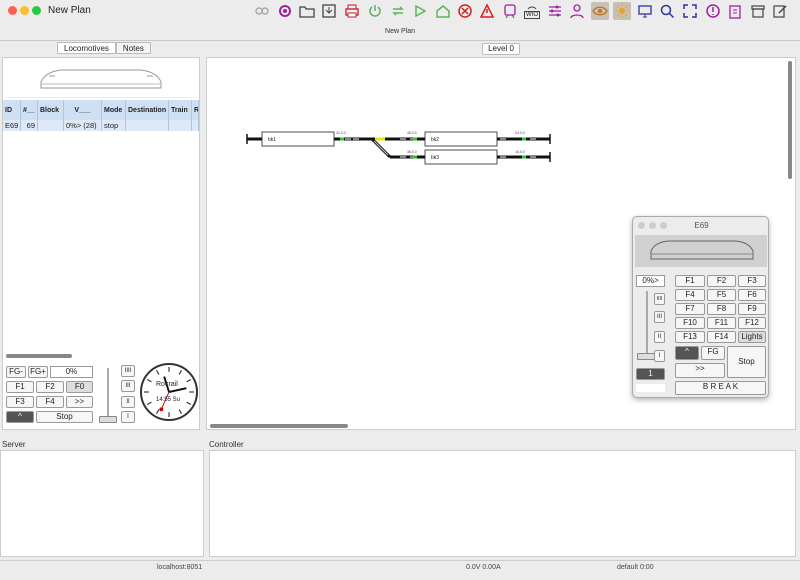 The width and height of the screenshot is (800, 580). What do you see at coordinates (16, 372) in the screenshot?
I see `fg-minus-button: FG-` at bounding box center [16, 372].